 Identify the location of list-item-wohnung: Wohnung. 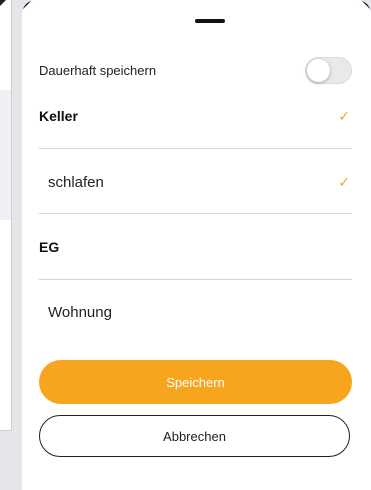
(195, 312).